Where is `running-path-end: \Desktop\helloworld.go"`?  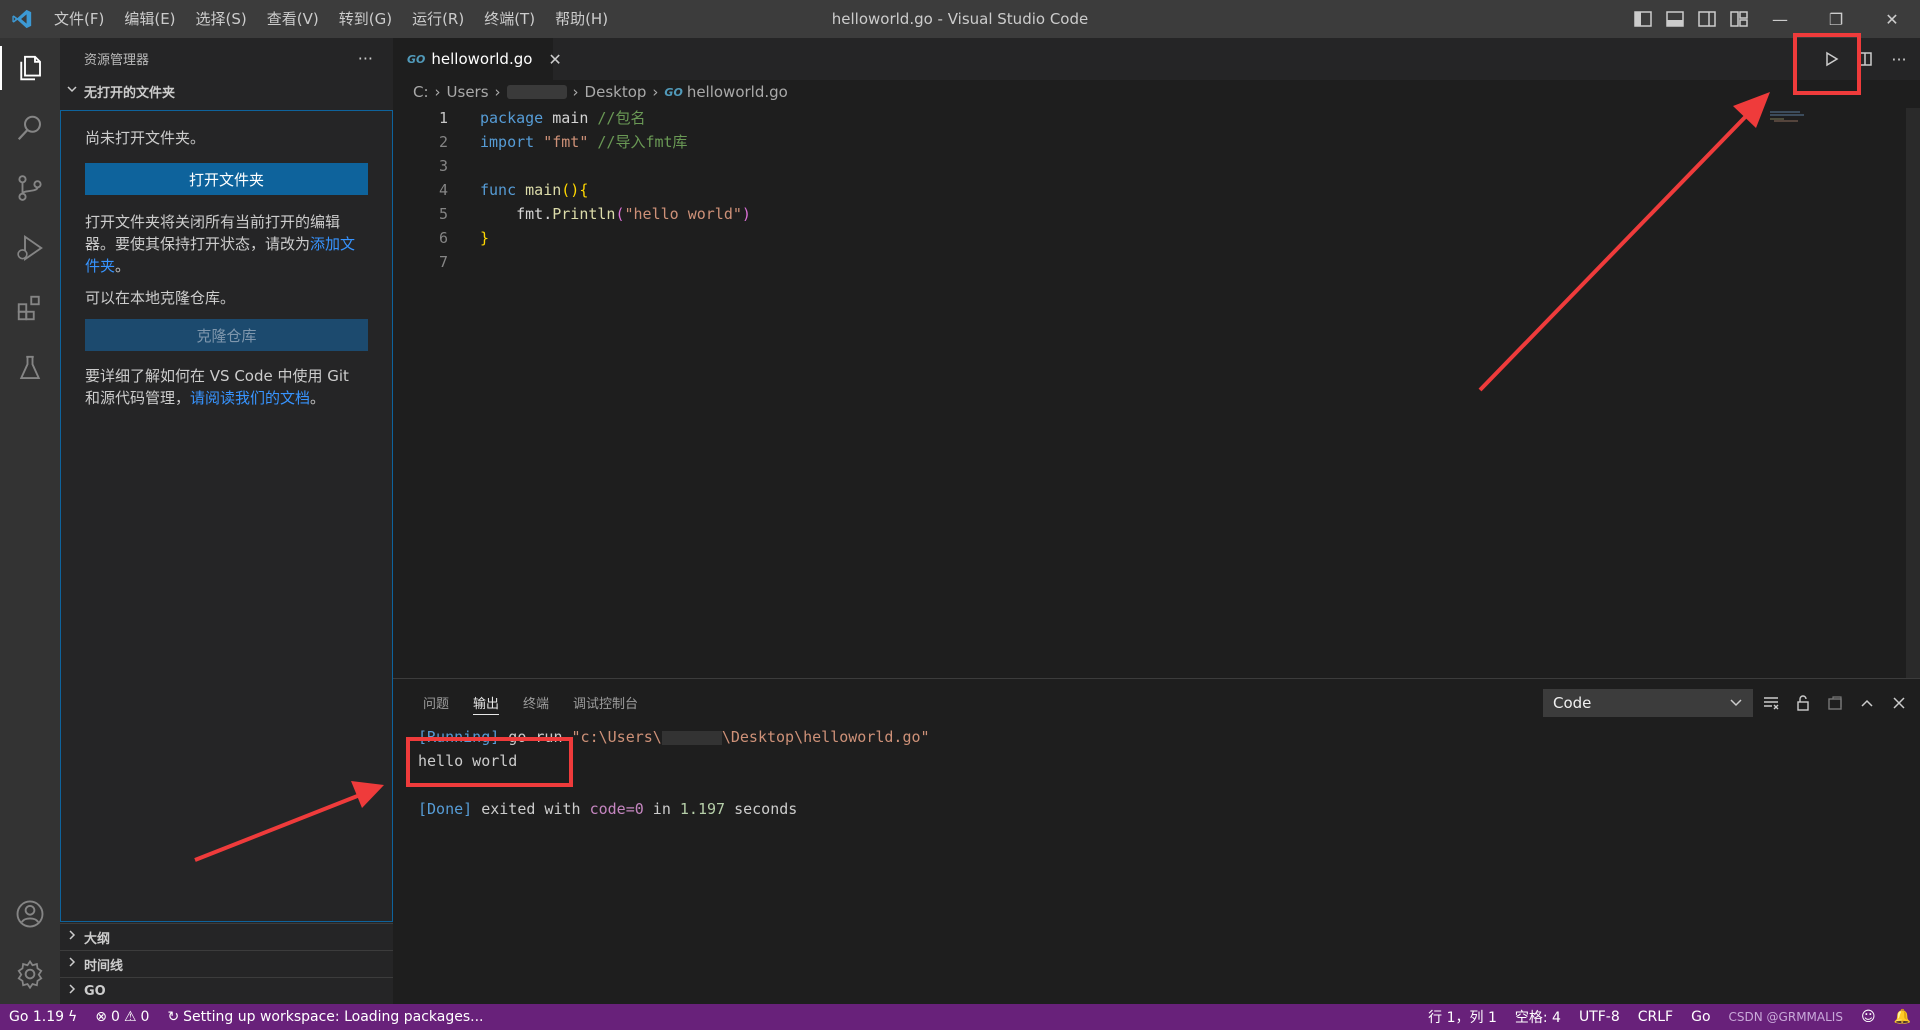
running-path-end: \Desktop\helloworld.go" is located at coordinates (825, 737).